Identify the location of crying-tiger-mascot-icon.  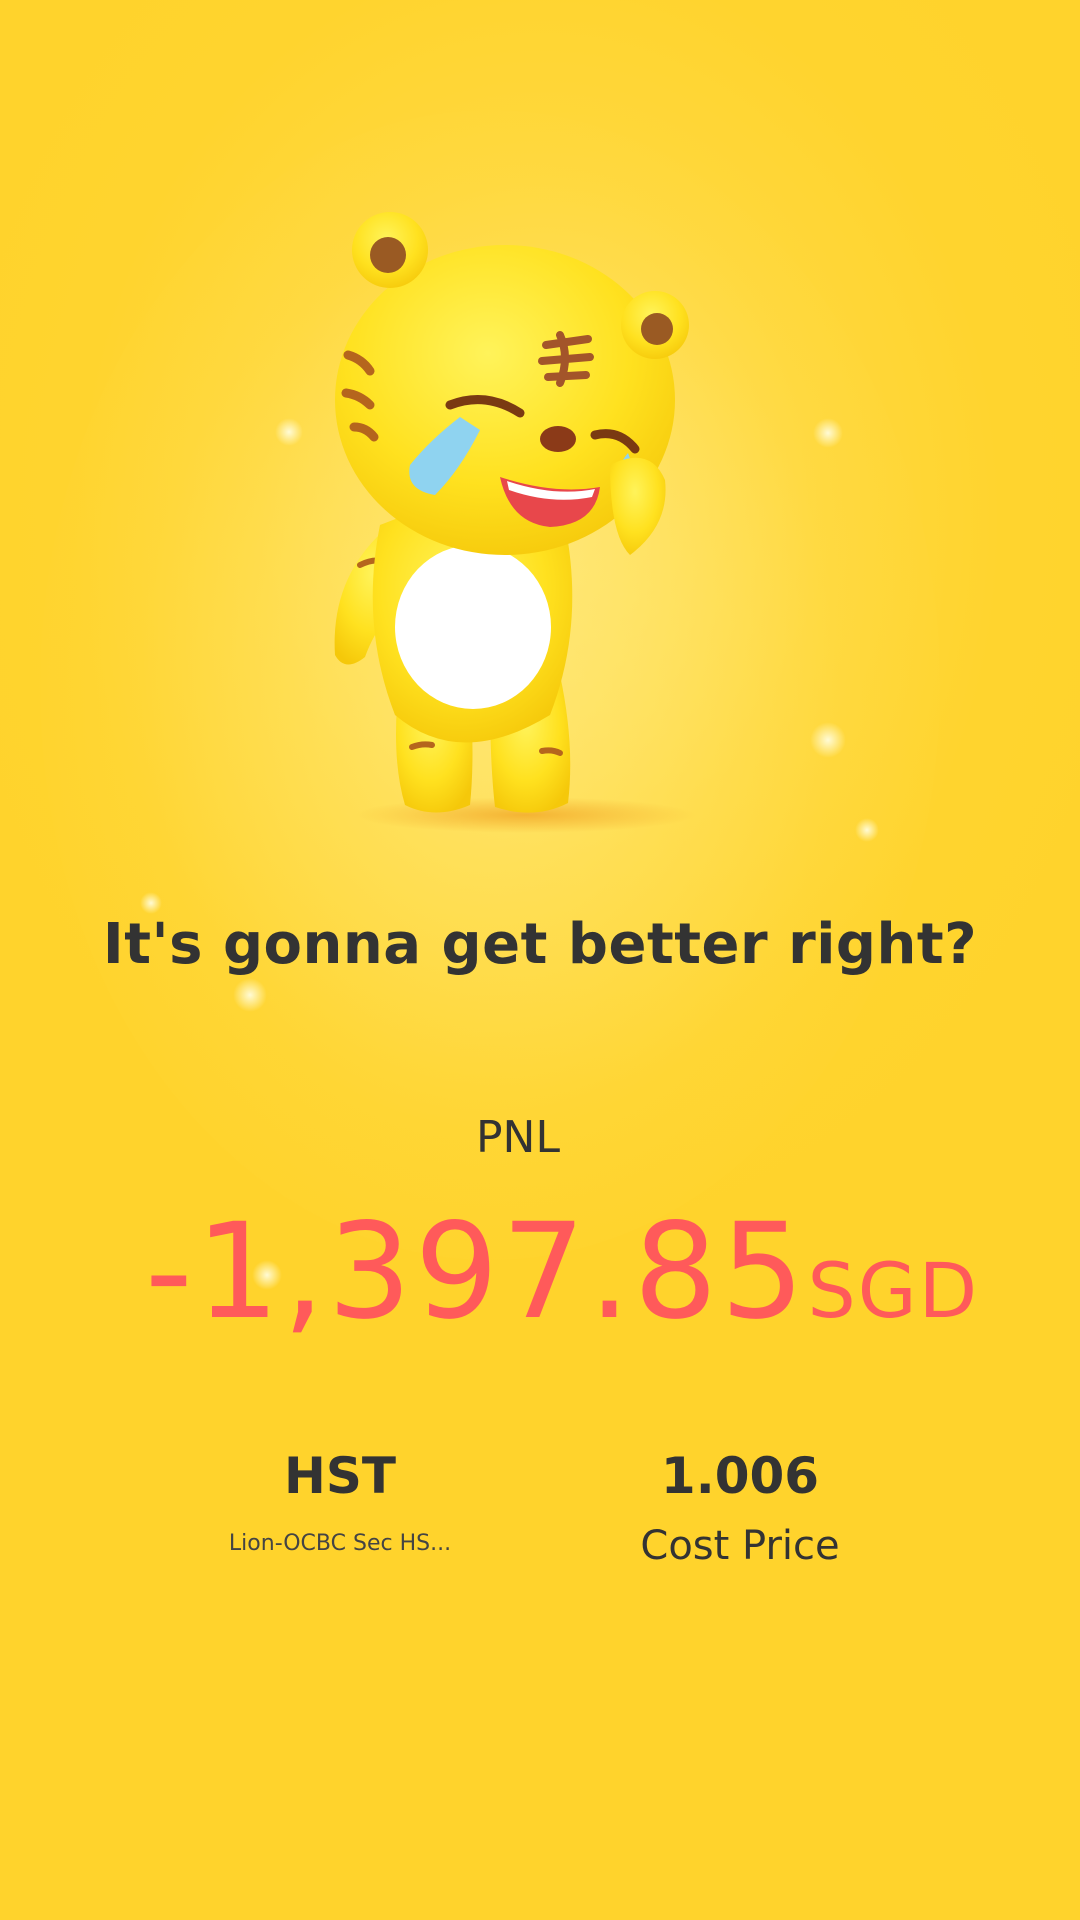
(514, 522).